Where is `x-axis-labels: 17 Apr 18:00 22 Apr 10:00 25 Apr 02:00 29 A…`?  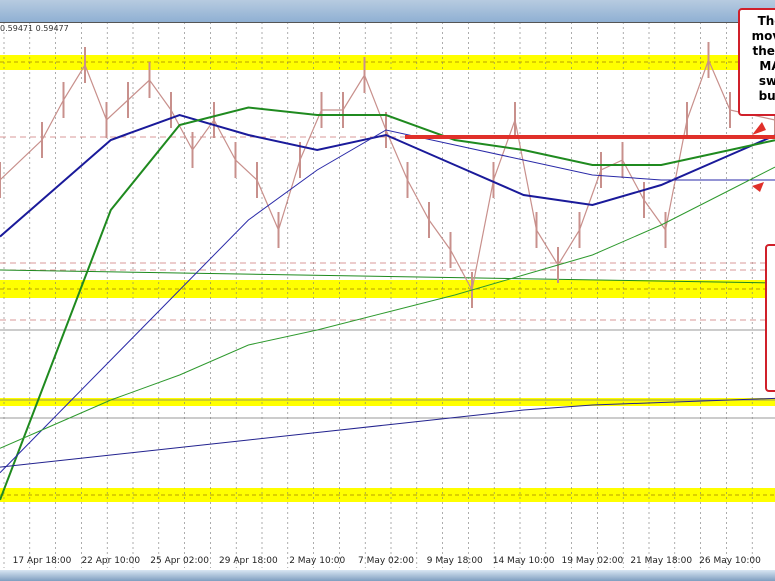 x-axis-labels: 17 Apr 18:00 22 Apr 10:00 25 Apr 02:00 29 A… is located at coordinates (387, 561).